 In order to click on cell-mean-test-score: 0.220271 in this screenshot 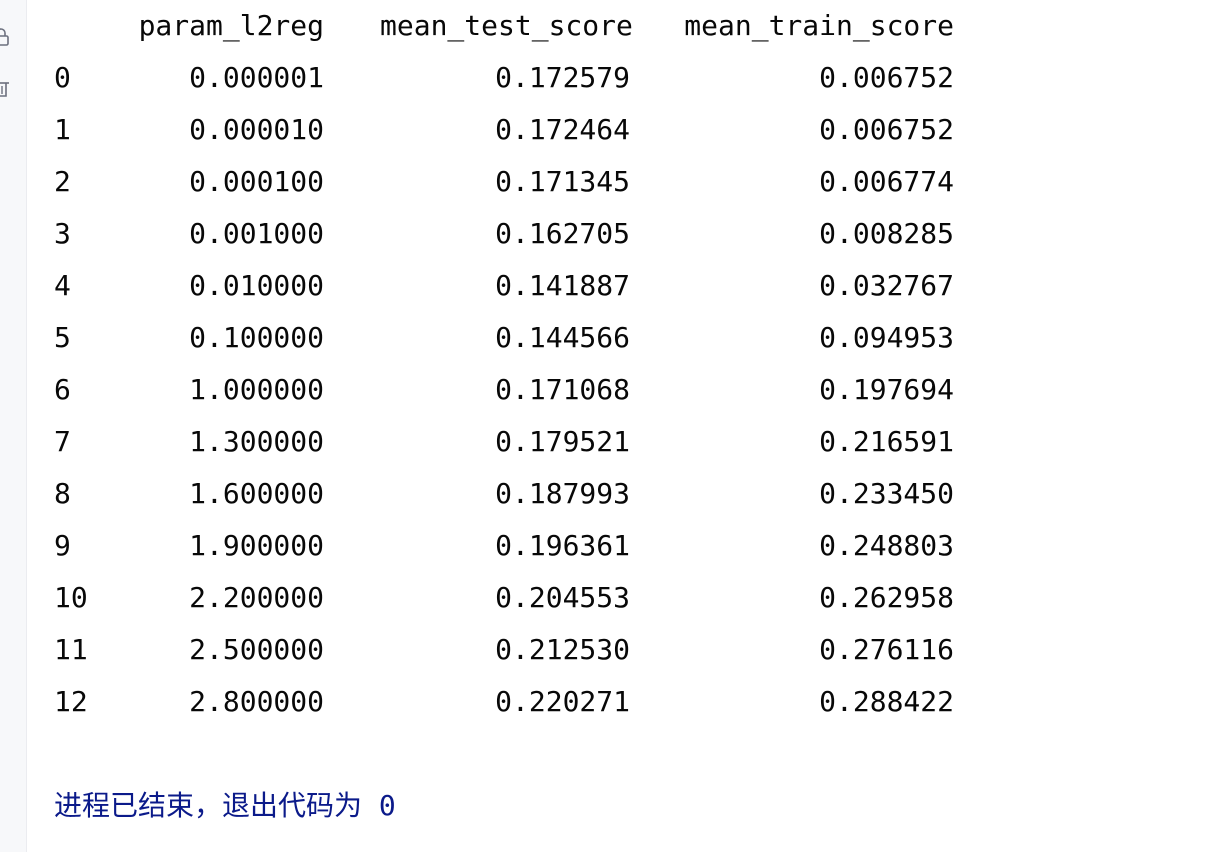, I will do `click(562, 701)`.